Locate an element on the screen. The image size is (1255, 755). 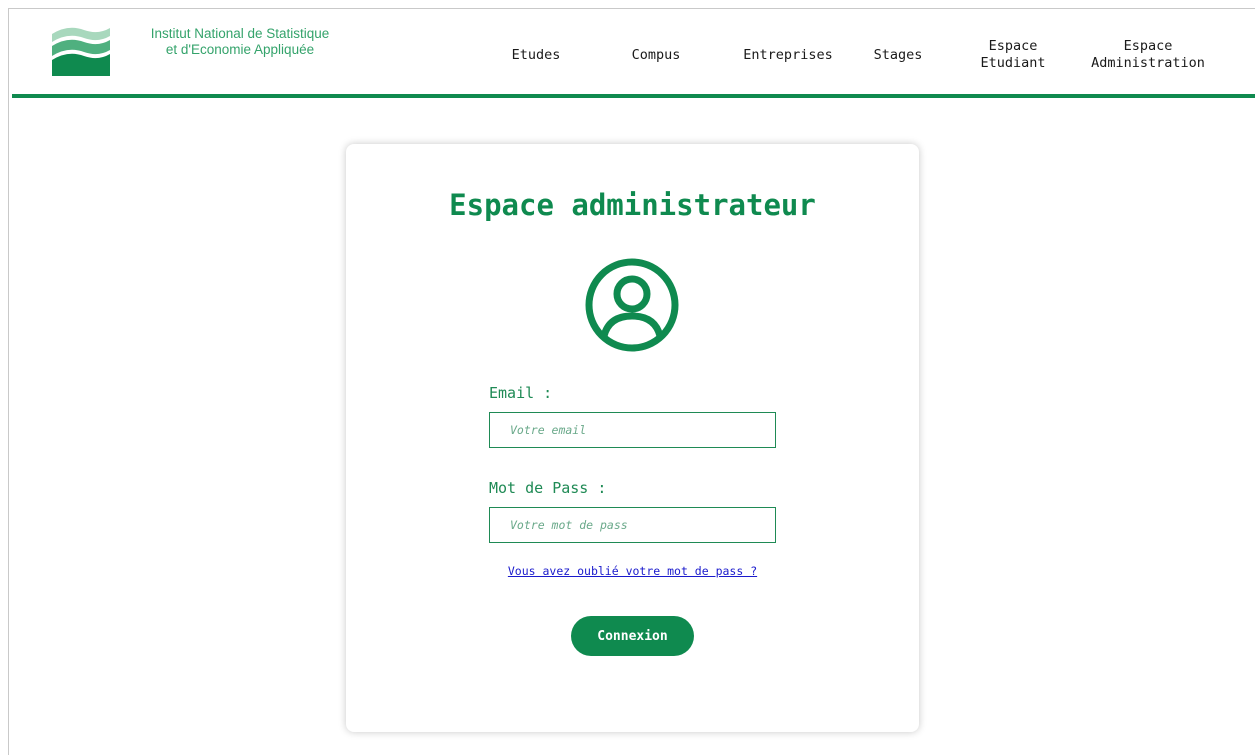
email-input is located at coordinates (632, 430).